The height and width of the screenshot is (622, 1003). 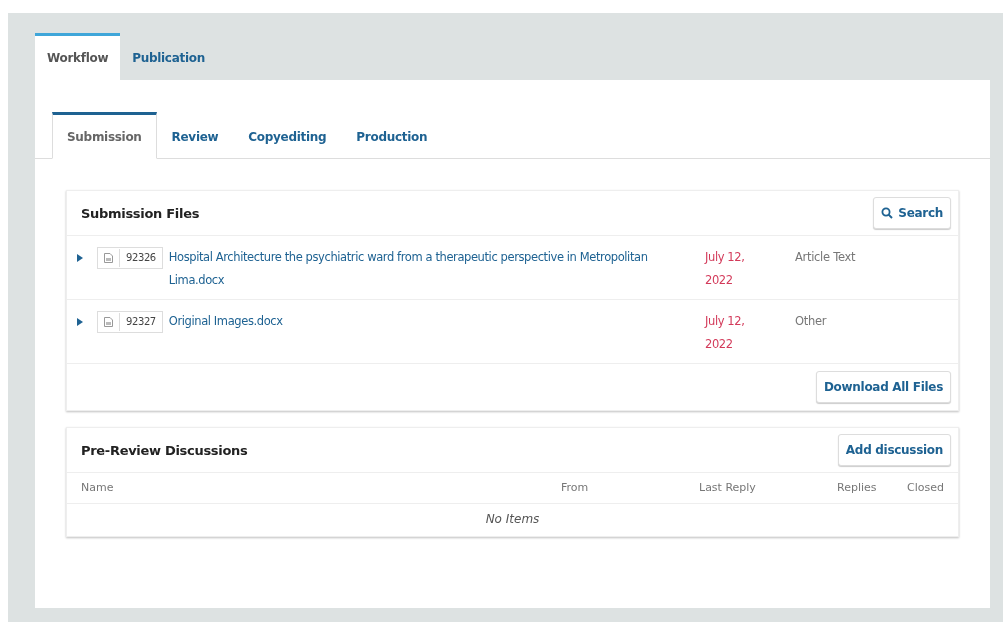 I want to click on column-header: Name, so click(x=97, y=487).